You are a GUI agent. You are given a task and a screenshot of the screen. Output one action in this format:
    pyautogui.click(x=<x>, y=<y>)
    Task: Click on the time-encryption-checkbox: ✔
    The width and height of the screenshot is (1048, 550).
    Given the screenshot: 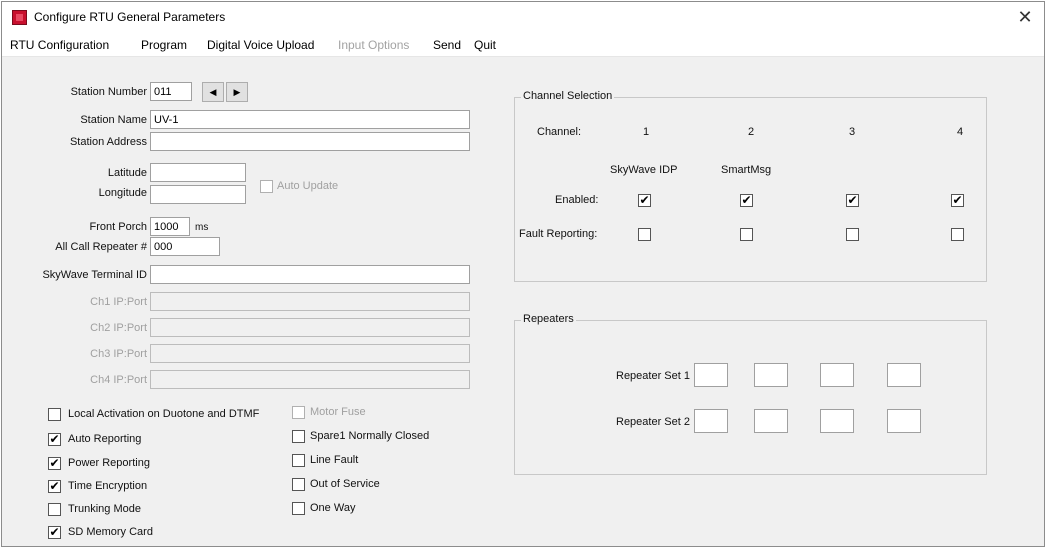 What is the action you would take?
    pyautogui.click(x=54, y=486)
    